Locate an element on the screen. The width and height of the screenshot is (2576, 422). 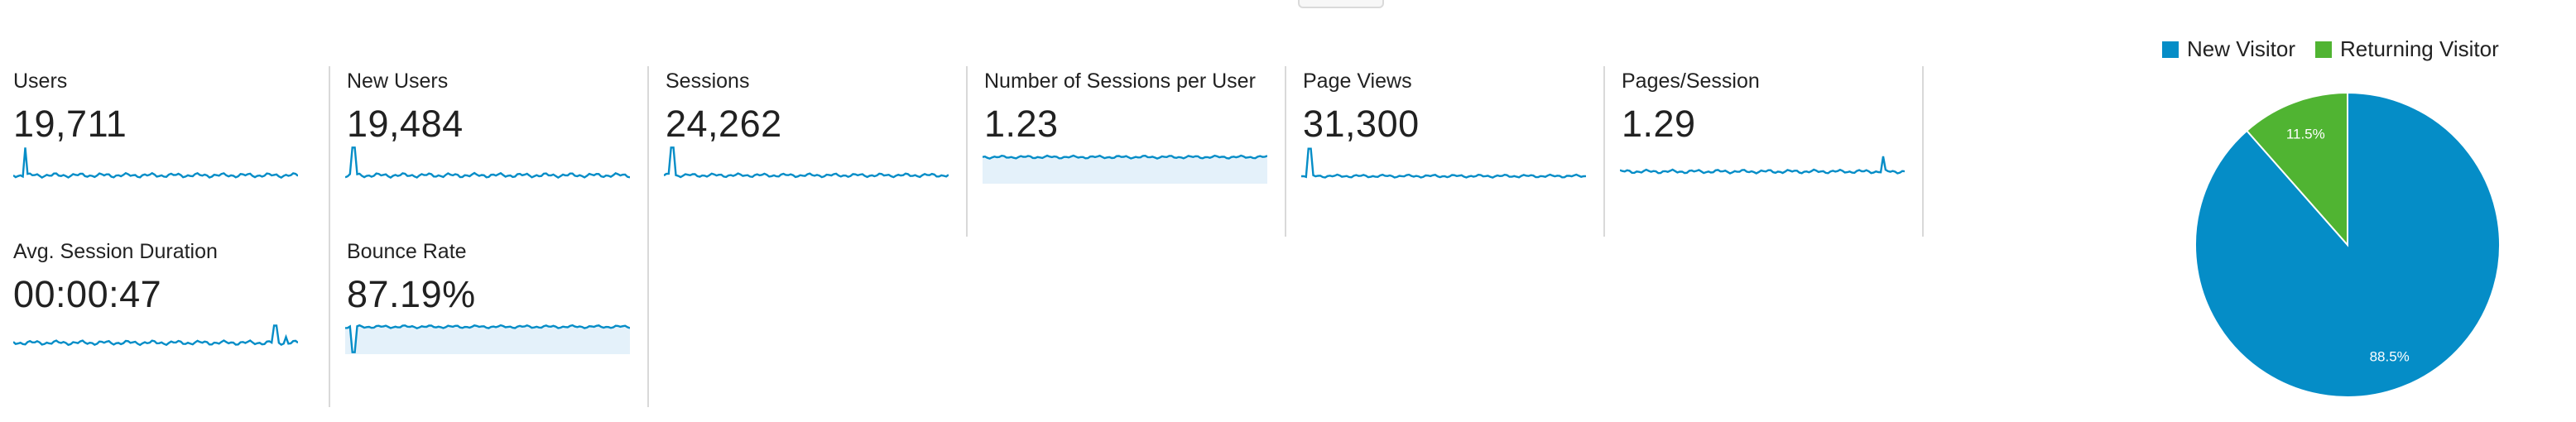
metric-label: New Users is located at coordinates (398, 81).